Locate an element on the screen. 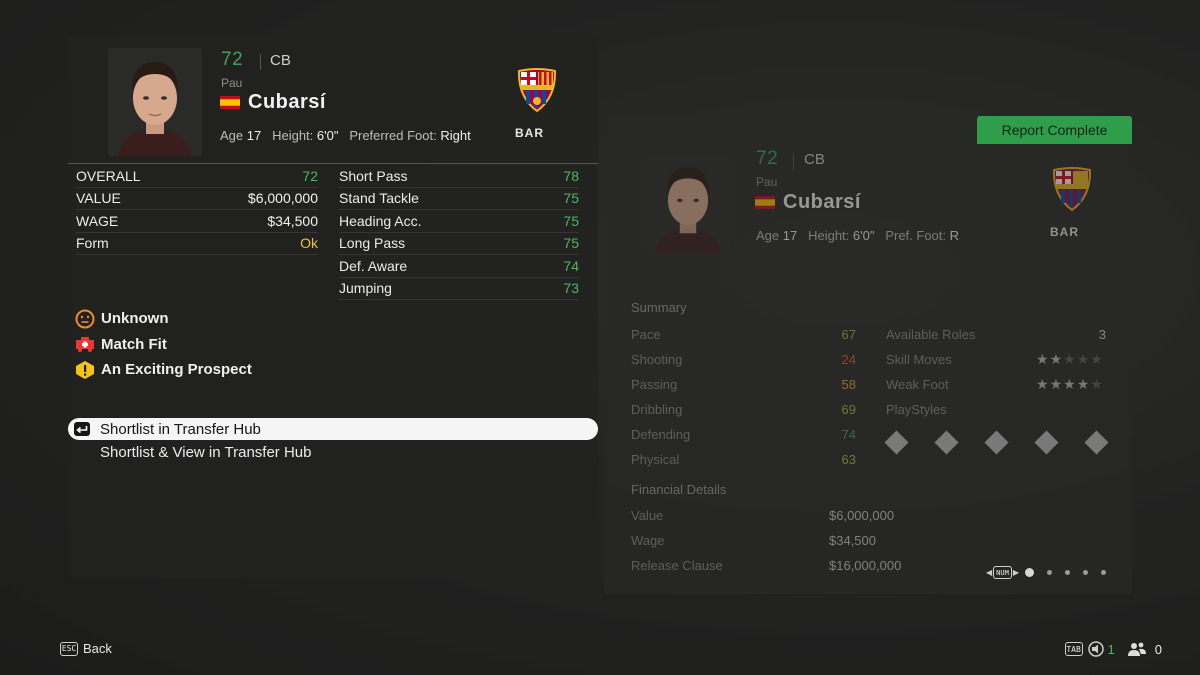  status-morale: Unknown is located at coordinates (163, 319).